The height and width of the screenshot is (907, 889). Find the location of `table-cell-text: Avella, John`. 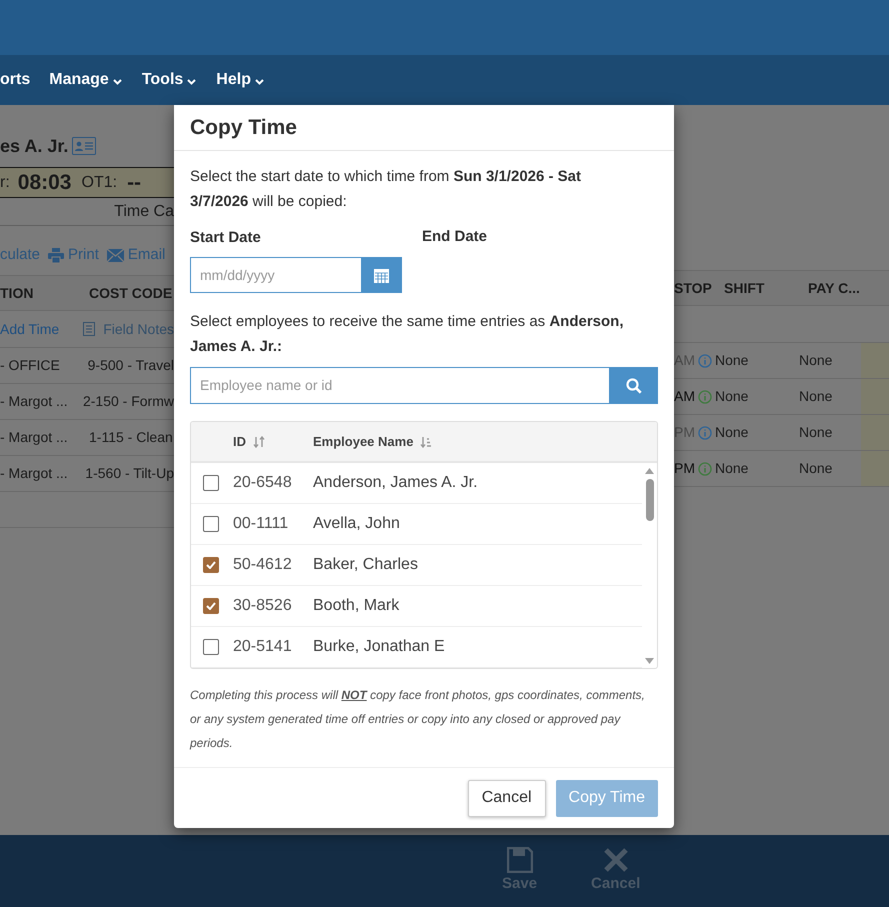

table-cell-text: Avella, John is located at coordinates (356, 524).